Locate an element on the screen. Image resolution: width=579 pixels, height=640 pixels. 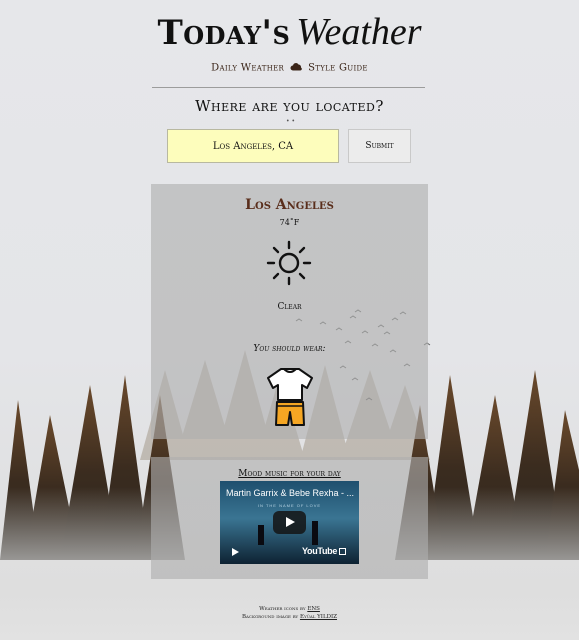
image-credit-prefix: Background image by is located at coordinates (270, 617).